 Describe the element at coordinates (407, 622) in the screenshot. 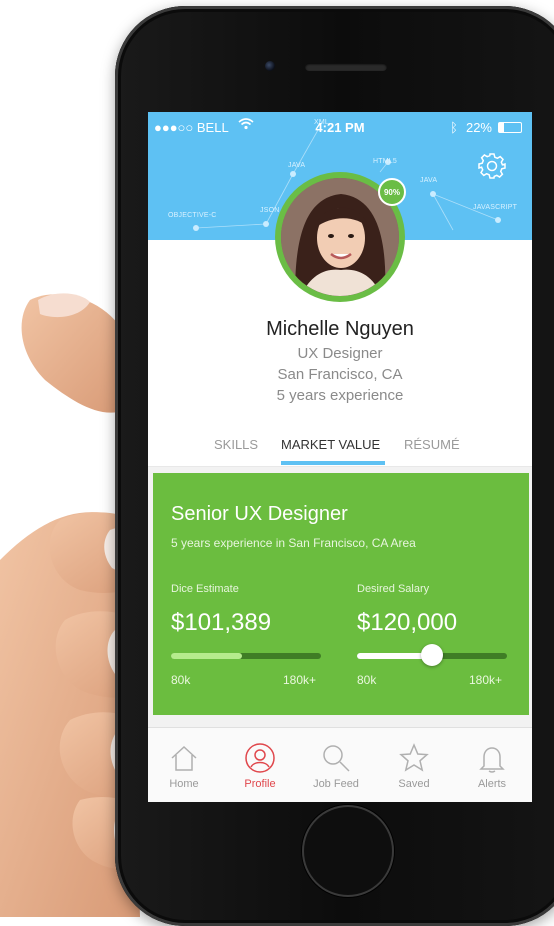

I see `desired-salary-value: $120,000` at that location.